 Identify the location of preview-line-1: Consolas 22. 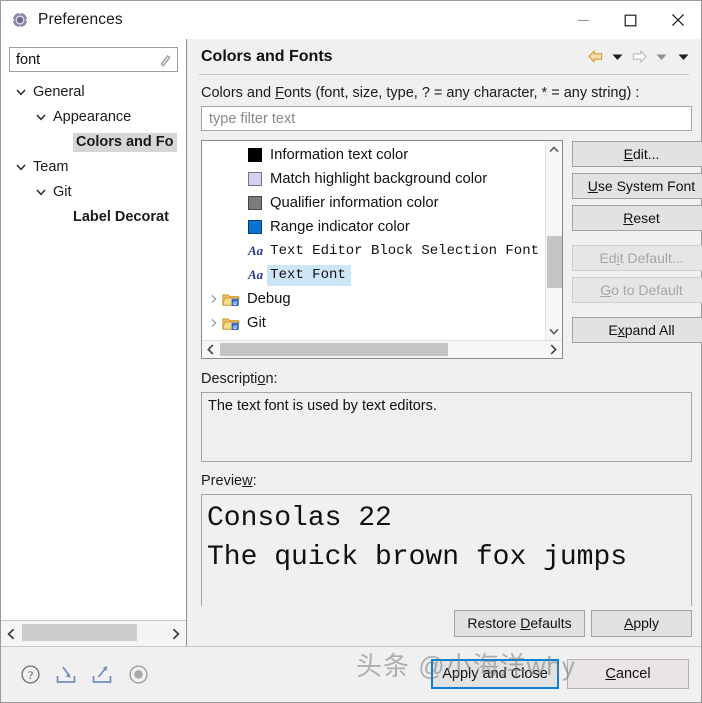
(299, 518).